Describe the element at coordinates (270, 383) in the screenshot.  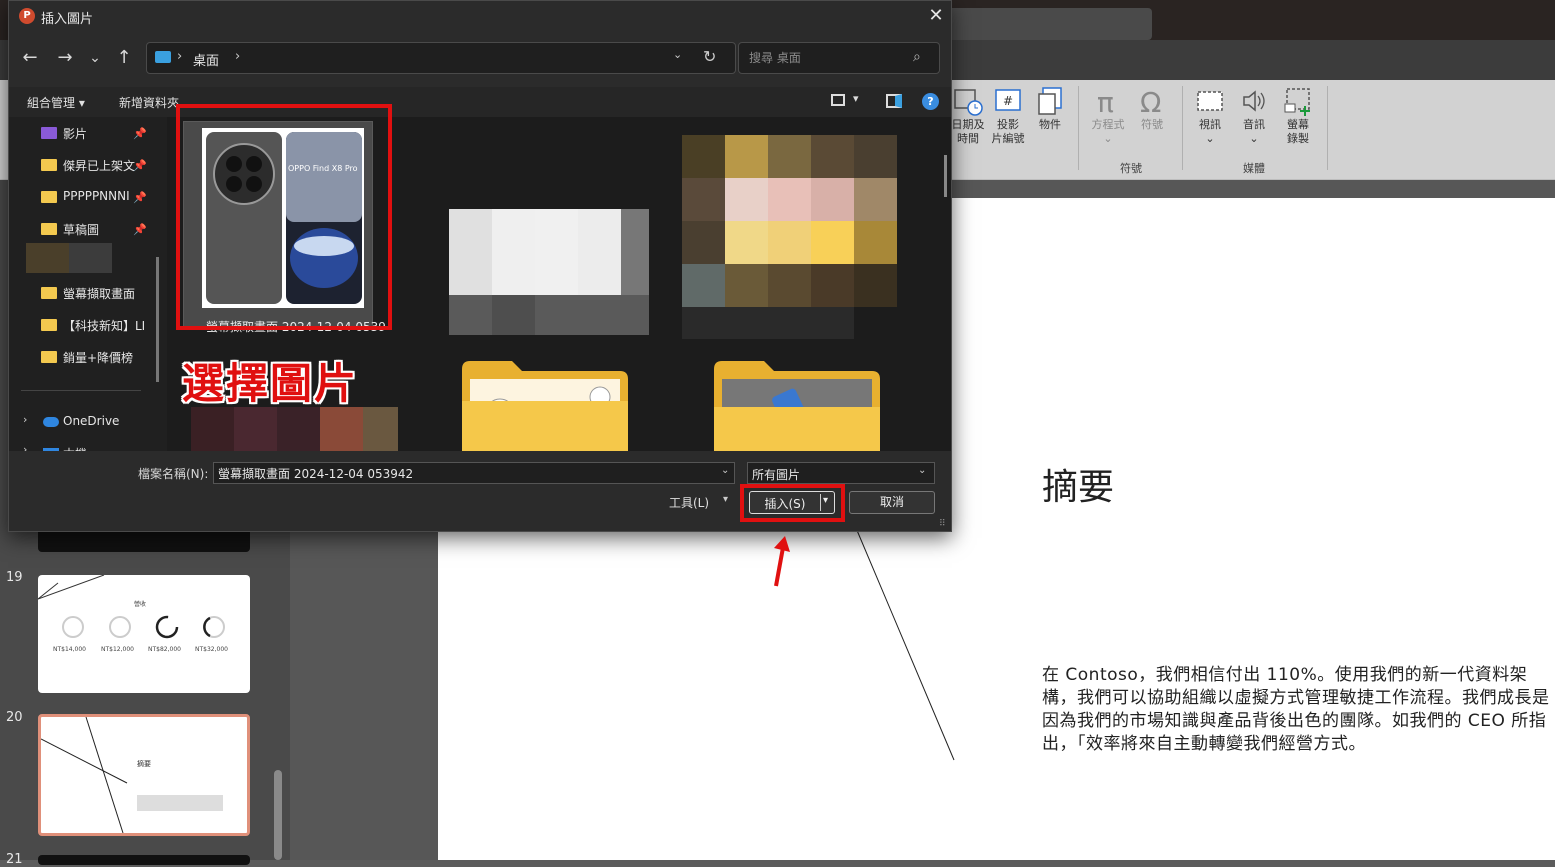
I see `annotation-label: 選擇圖片` at that location.